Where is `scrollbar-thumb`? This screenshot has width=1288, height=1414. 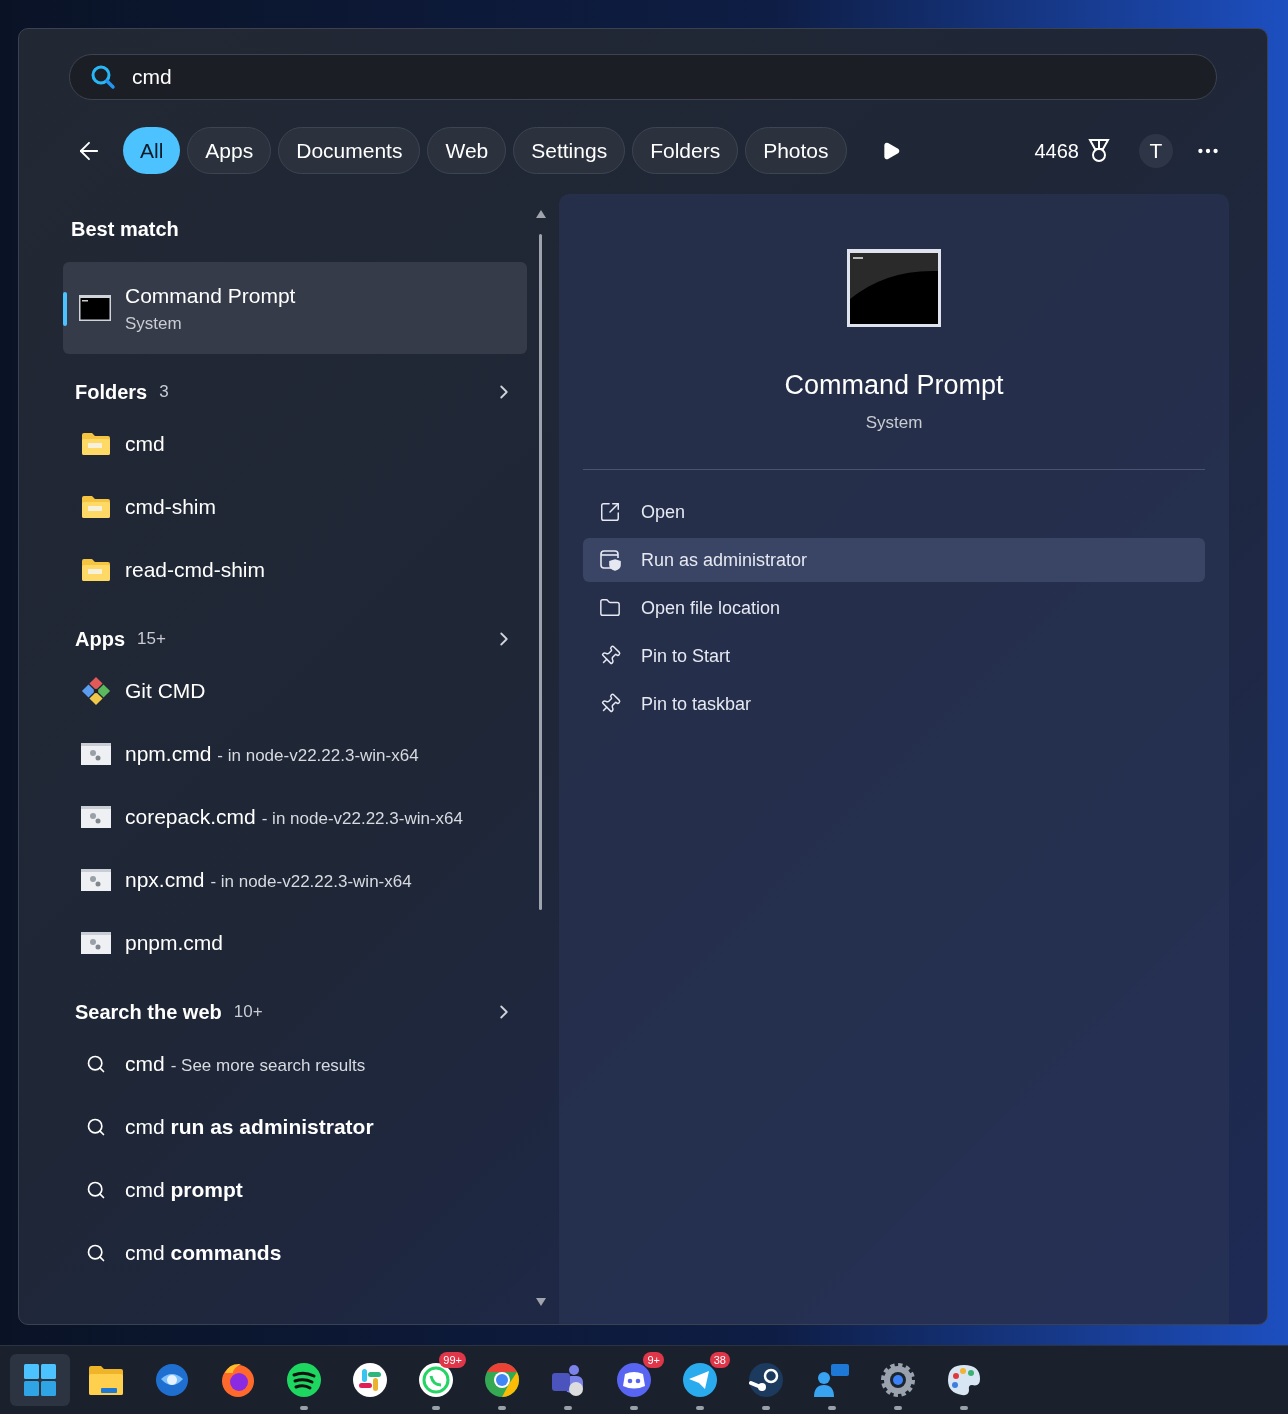 scrollbar-thumb is located at coordinates (540, 572).